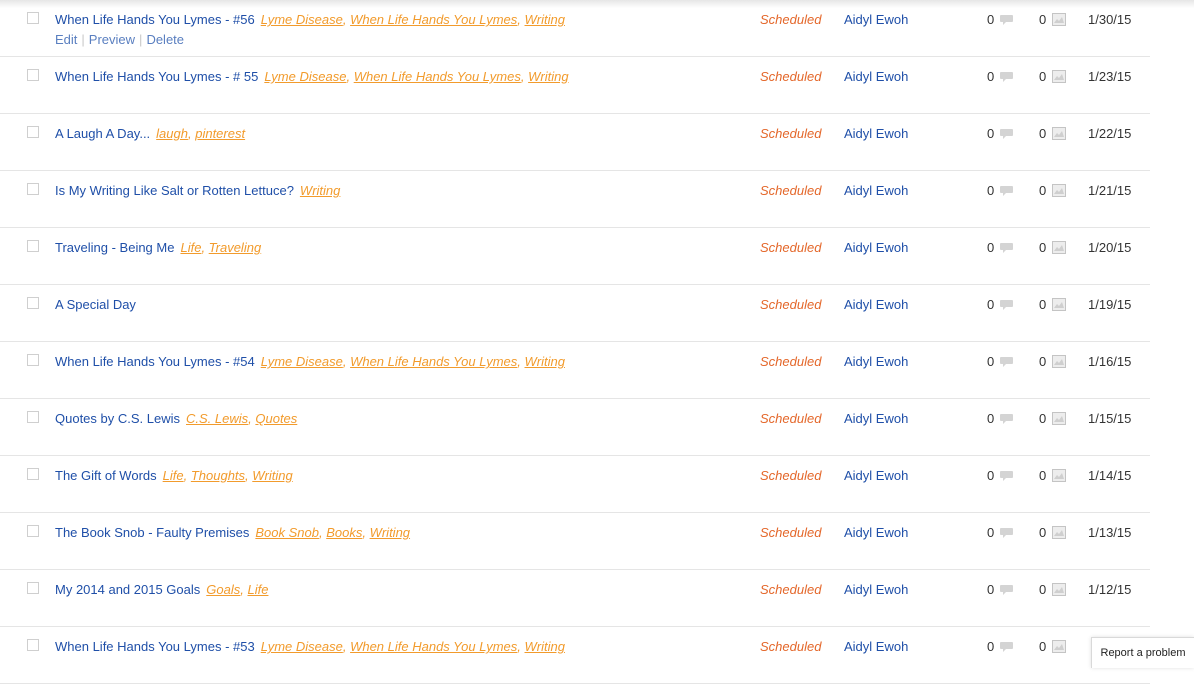 The height and width of the screenshot is (684, 1194). Describe the element at coordinates (152, 532) in the screenshot. I see `post-title-link: The Book Snob - Faulty Premises` at that location.